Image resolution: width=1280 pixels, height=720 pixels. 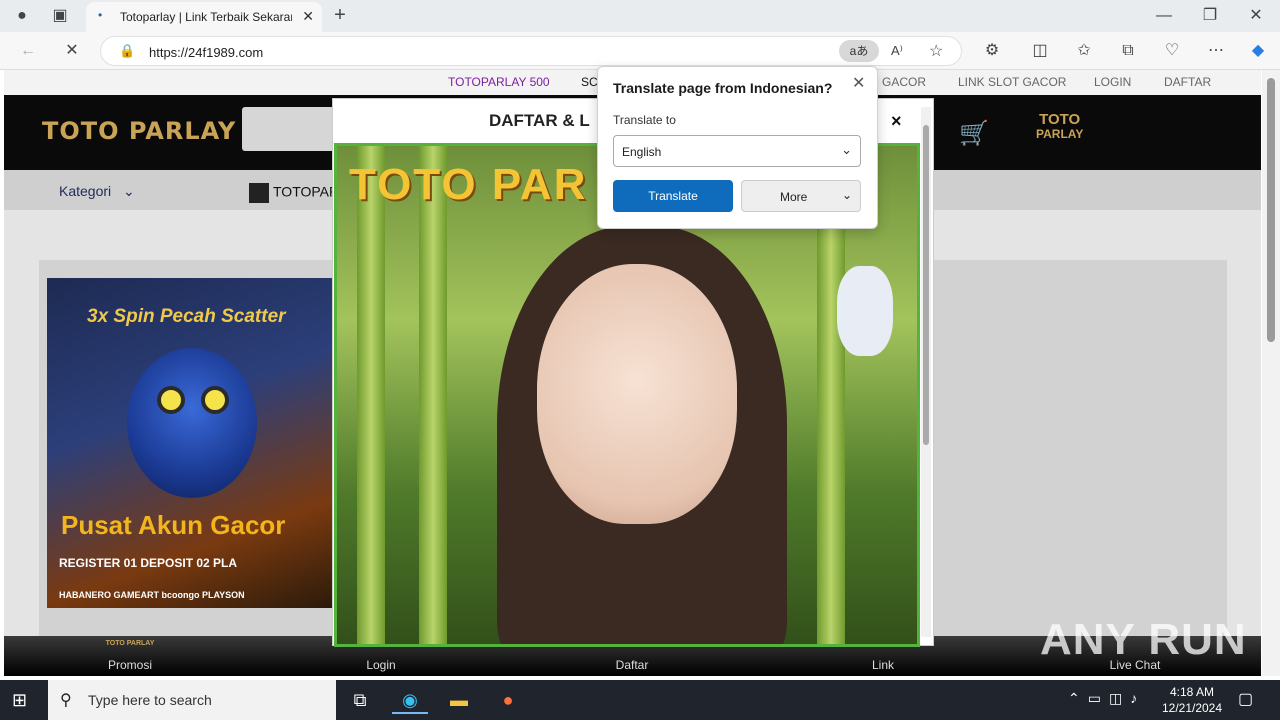 What do you see at coordinates (130, 665) in the screenshot?
I see `bottom-nav-promosi: Promosi` at bounding box center [130, 665].